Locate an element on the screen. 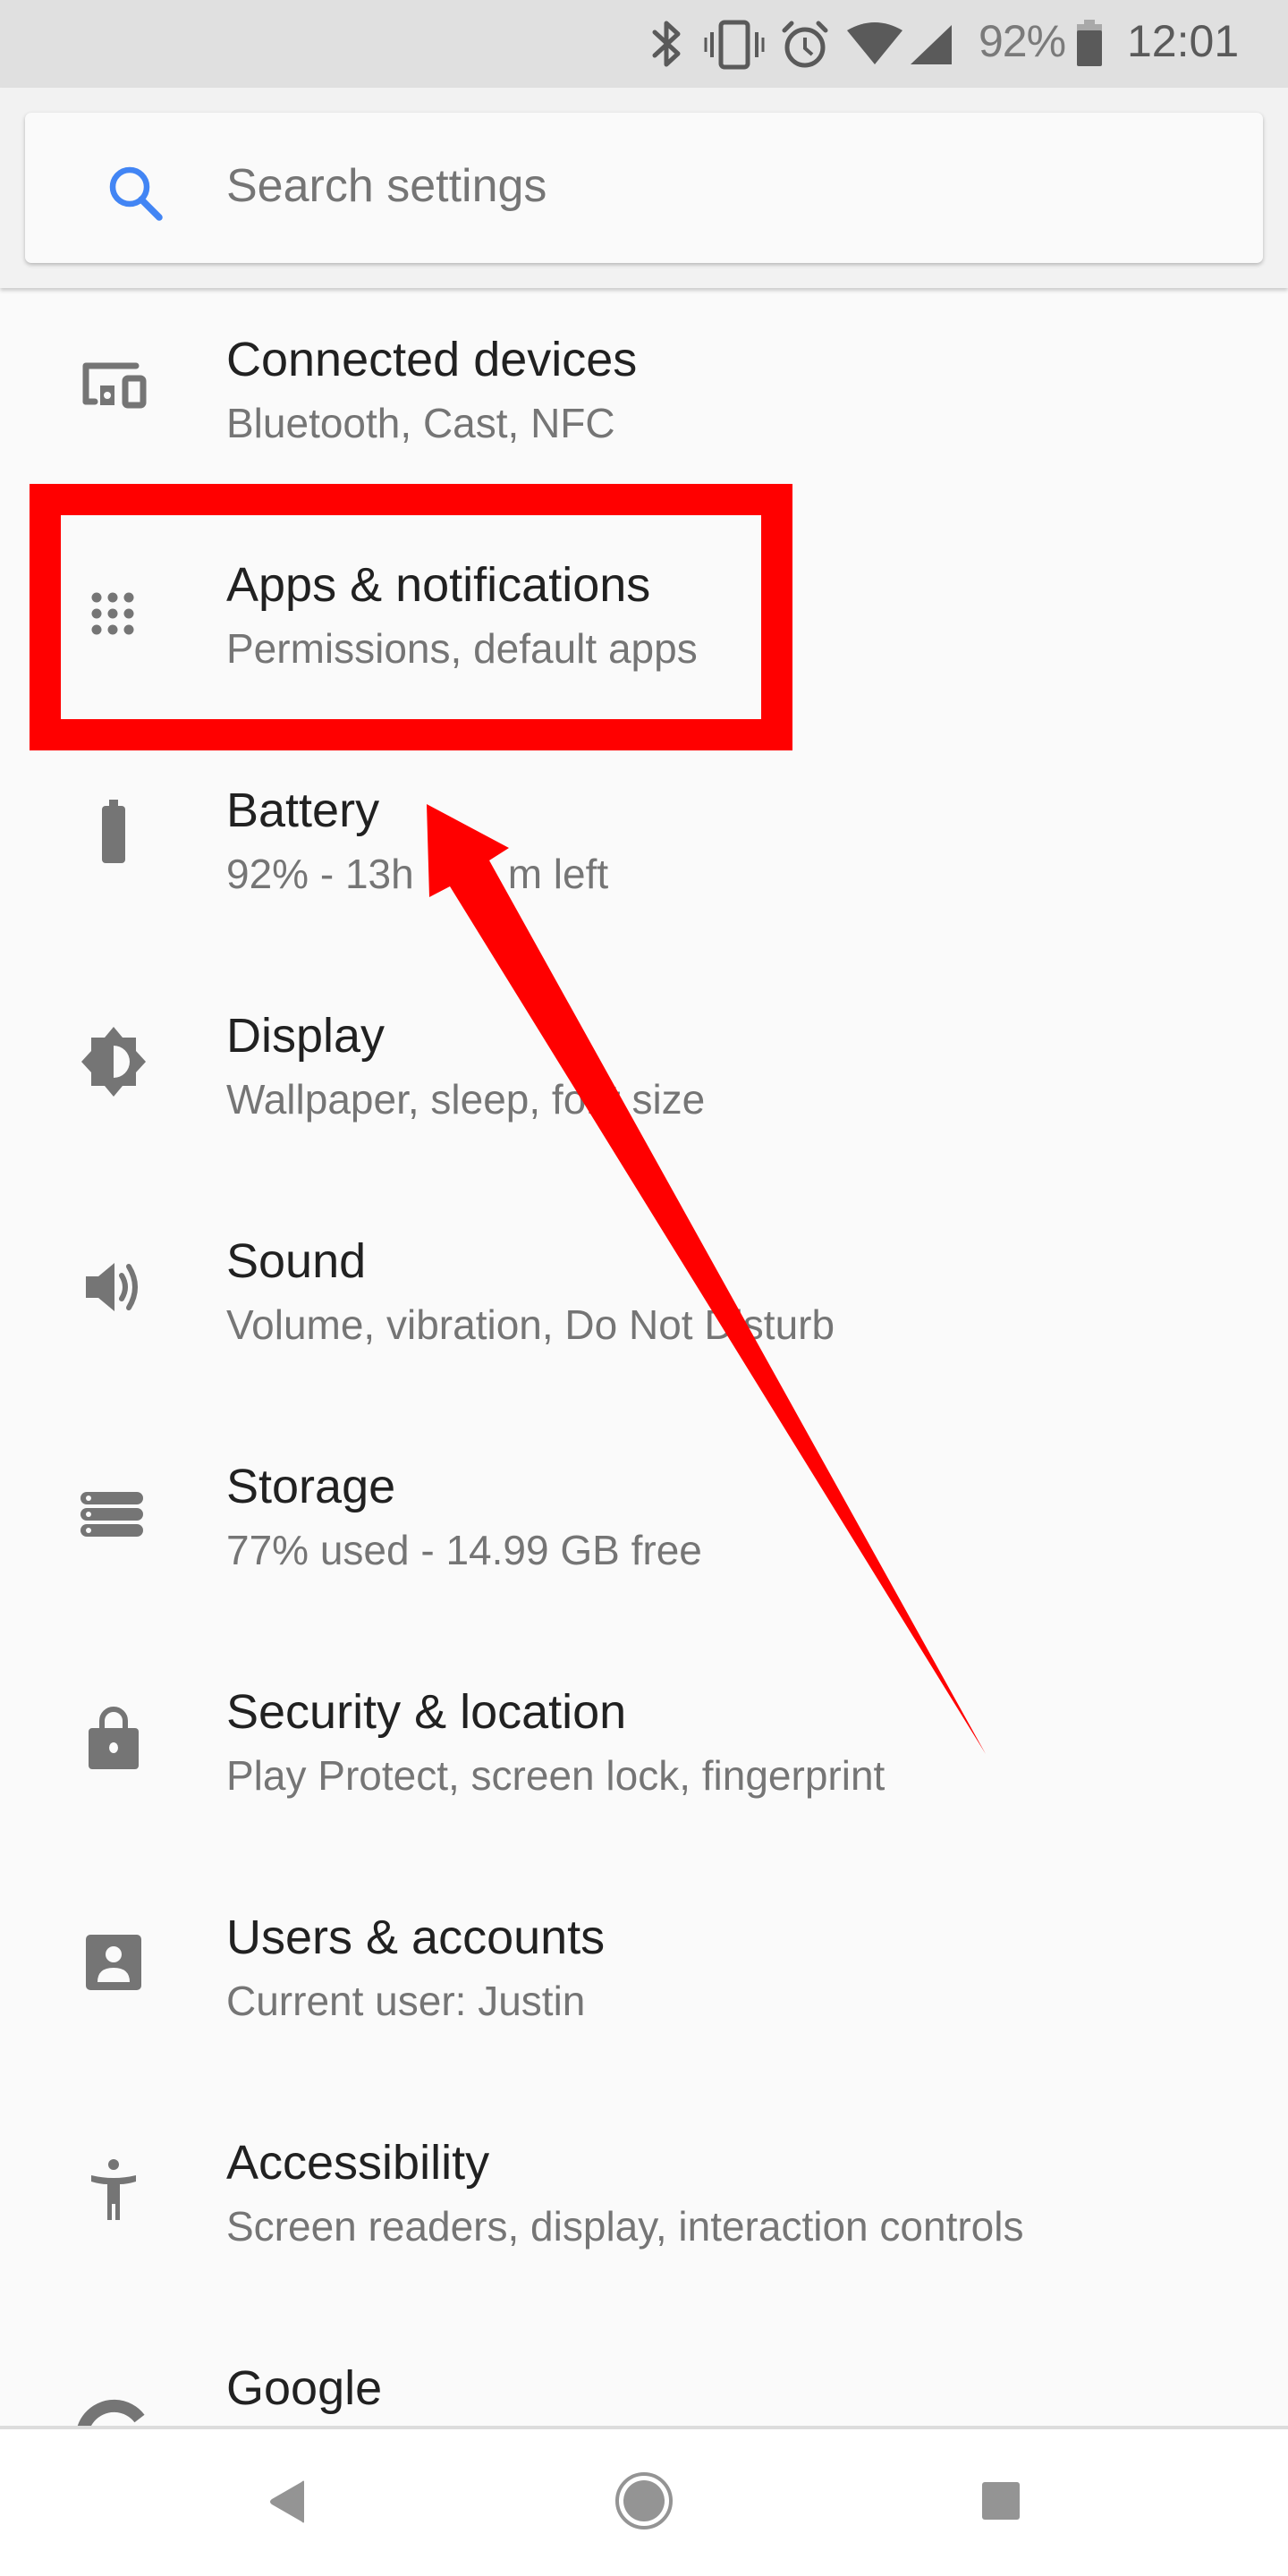 The width and height of the screenshot is (1288, 2576). search-icon is located at coordinates (136, 193).